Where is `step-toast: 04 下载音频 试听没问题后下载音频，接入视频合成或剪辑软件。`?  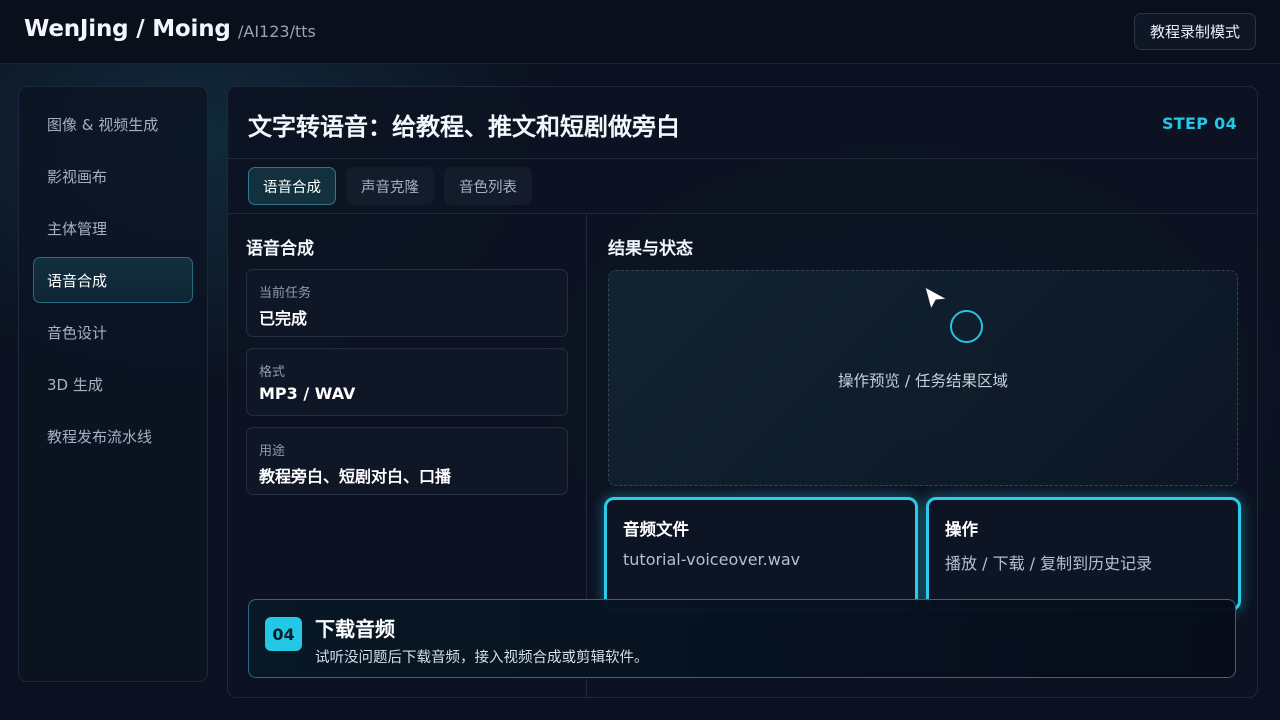 step-toast: 04 下载音频 试听没问题后下载音频，接入视频合成或剪辑软件。 is located at coordinates (742, 638).